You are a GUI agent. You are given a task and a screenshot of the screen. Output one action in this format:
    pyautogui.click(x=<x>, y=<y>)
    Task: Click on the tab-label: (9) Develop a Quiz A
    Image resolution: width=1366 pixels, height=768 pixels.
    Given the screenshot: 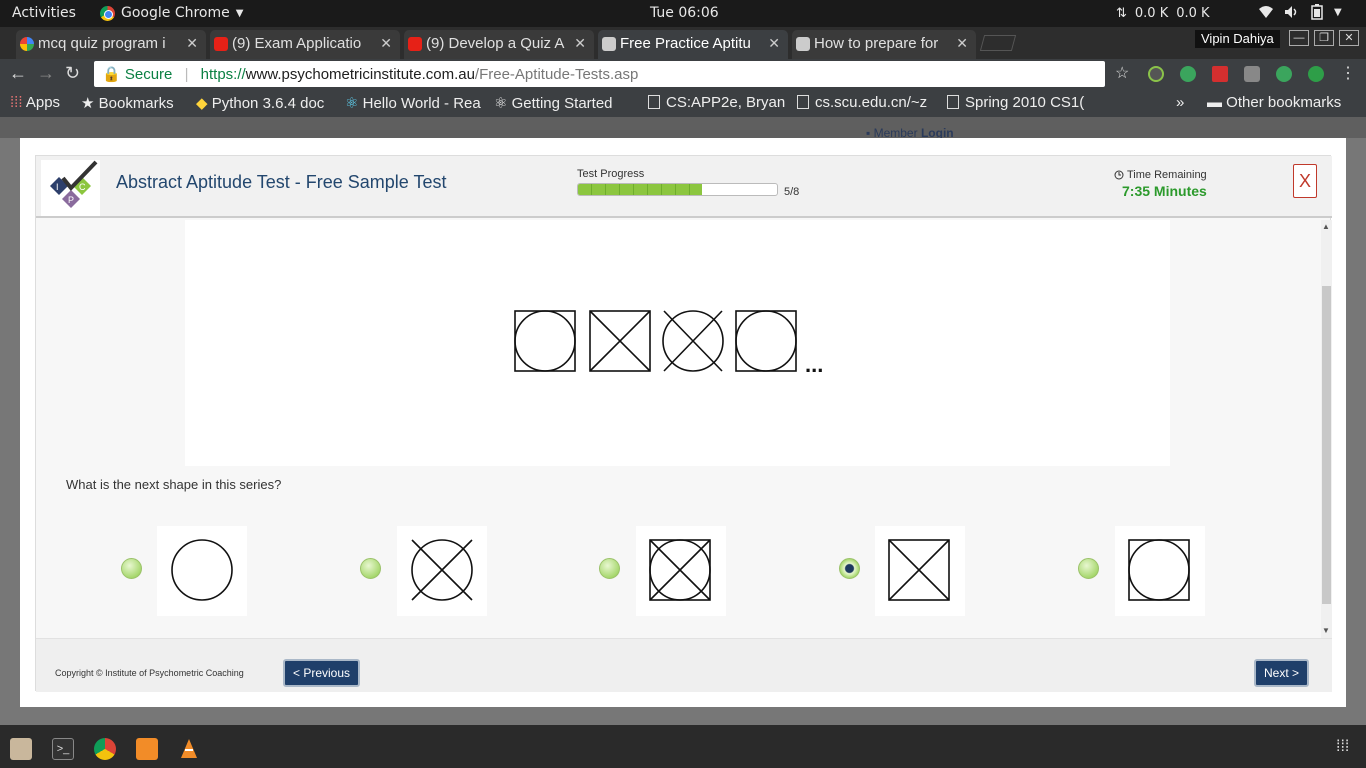 What is the action you would take?
    pyautogui.click(x=495, y=43)
    